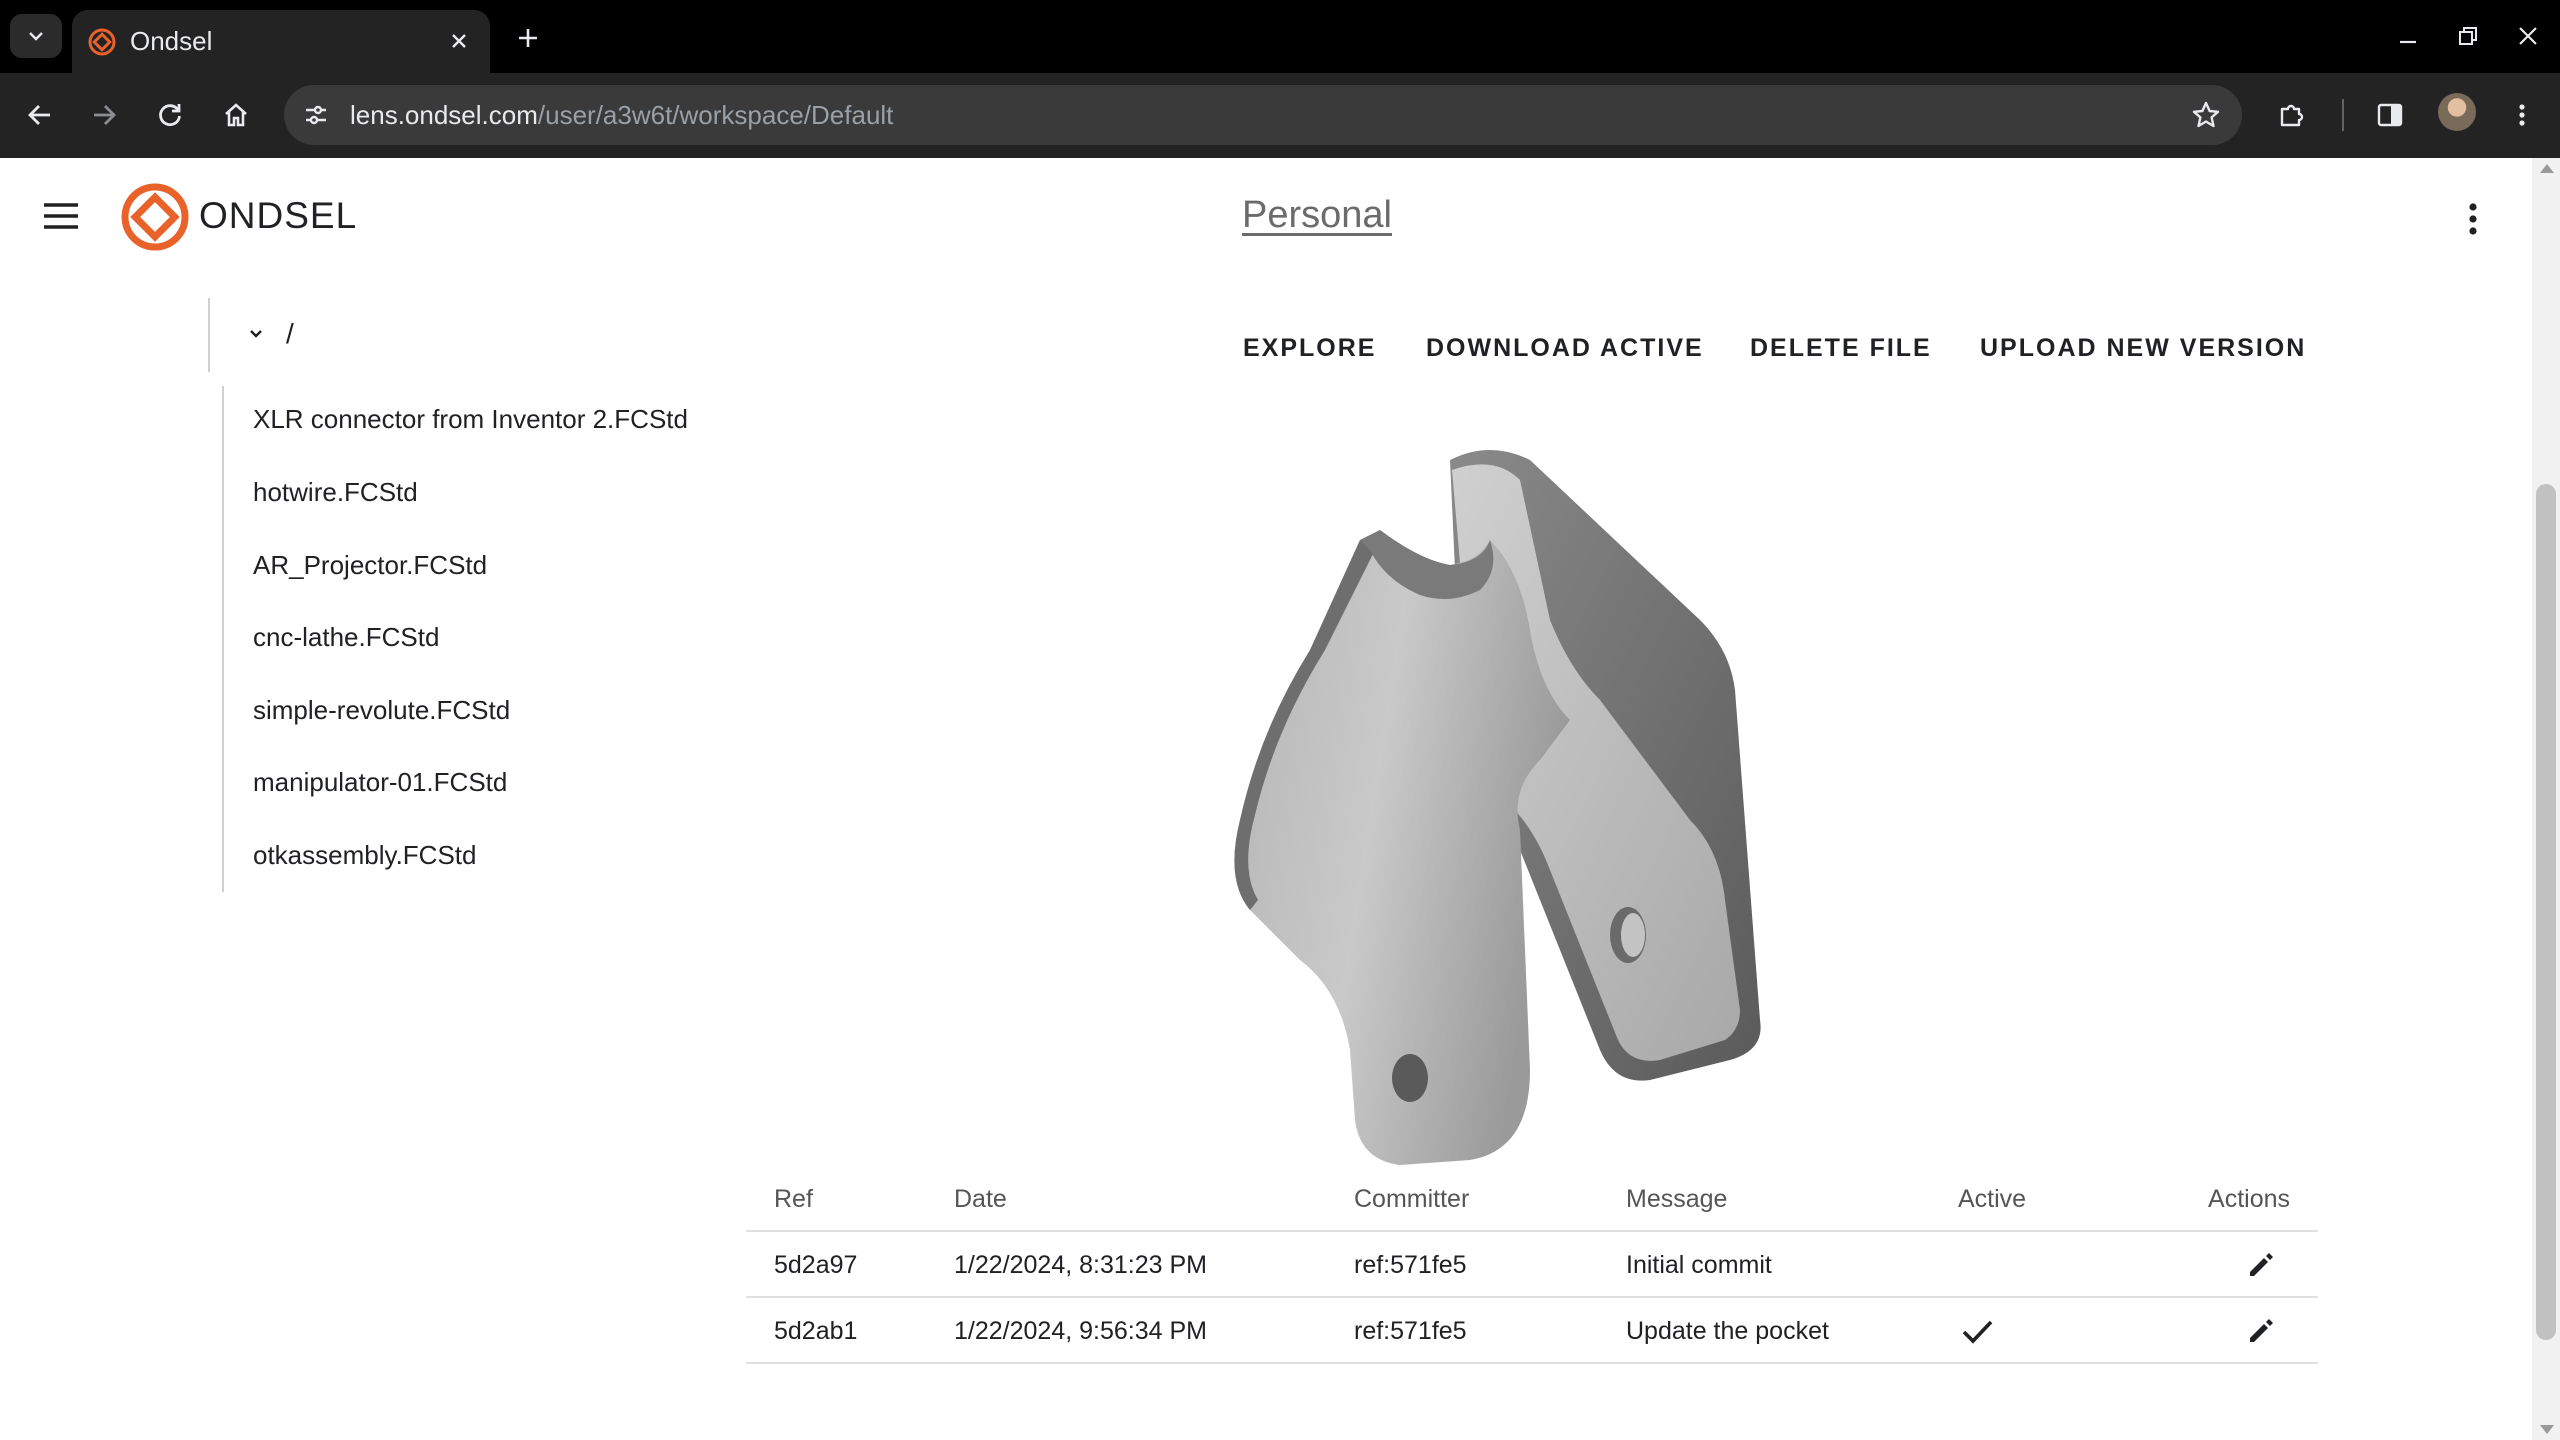 The height and width of the screenshot is (1440, 2560). I want to click on scroll-up-arrow-icon, so click(2547, 168).